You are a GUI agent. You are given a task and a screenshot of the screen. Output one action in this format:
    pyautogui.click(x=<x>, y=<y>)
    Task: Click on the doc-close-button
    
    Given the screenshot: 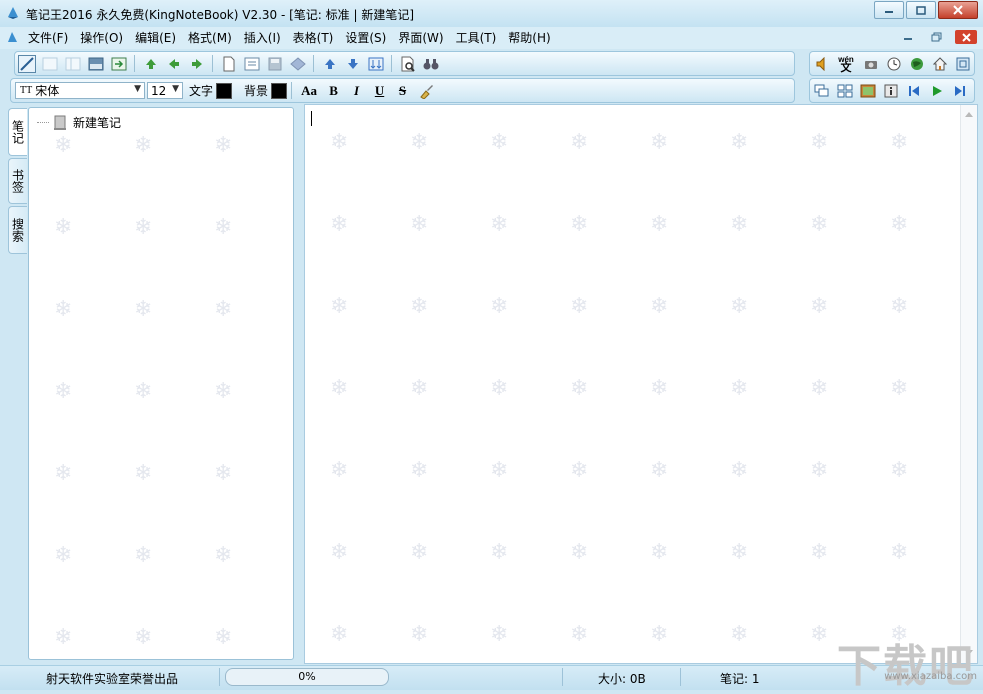 What is the action you would take?
    pyautogui.click(x=966, y=37)
    